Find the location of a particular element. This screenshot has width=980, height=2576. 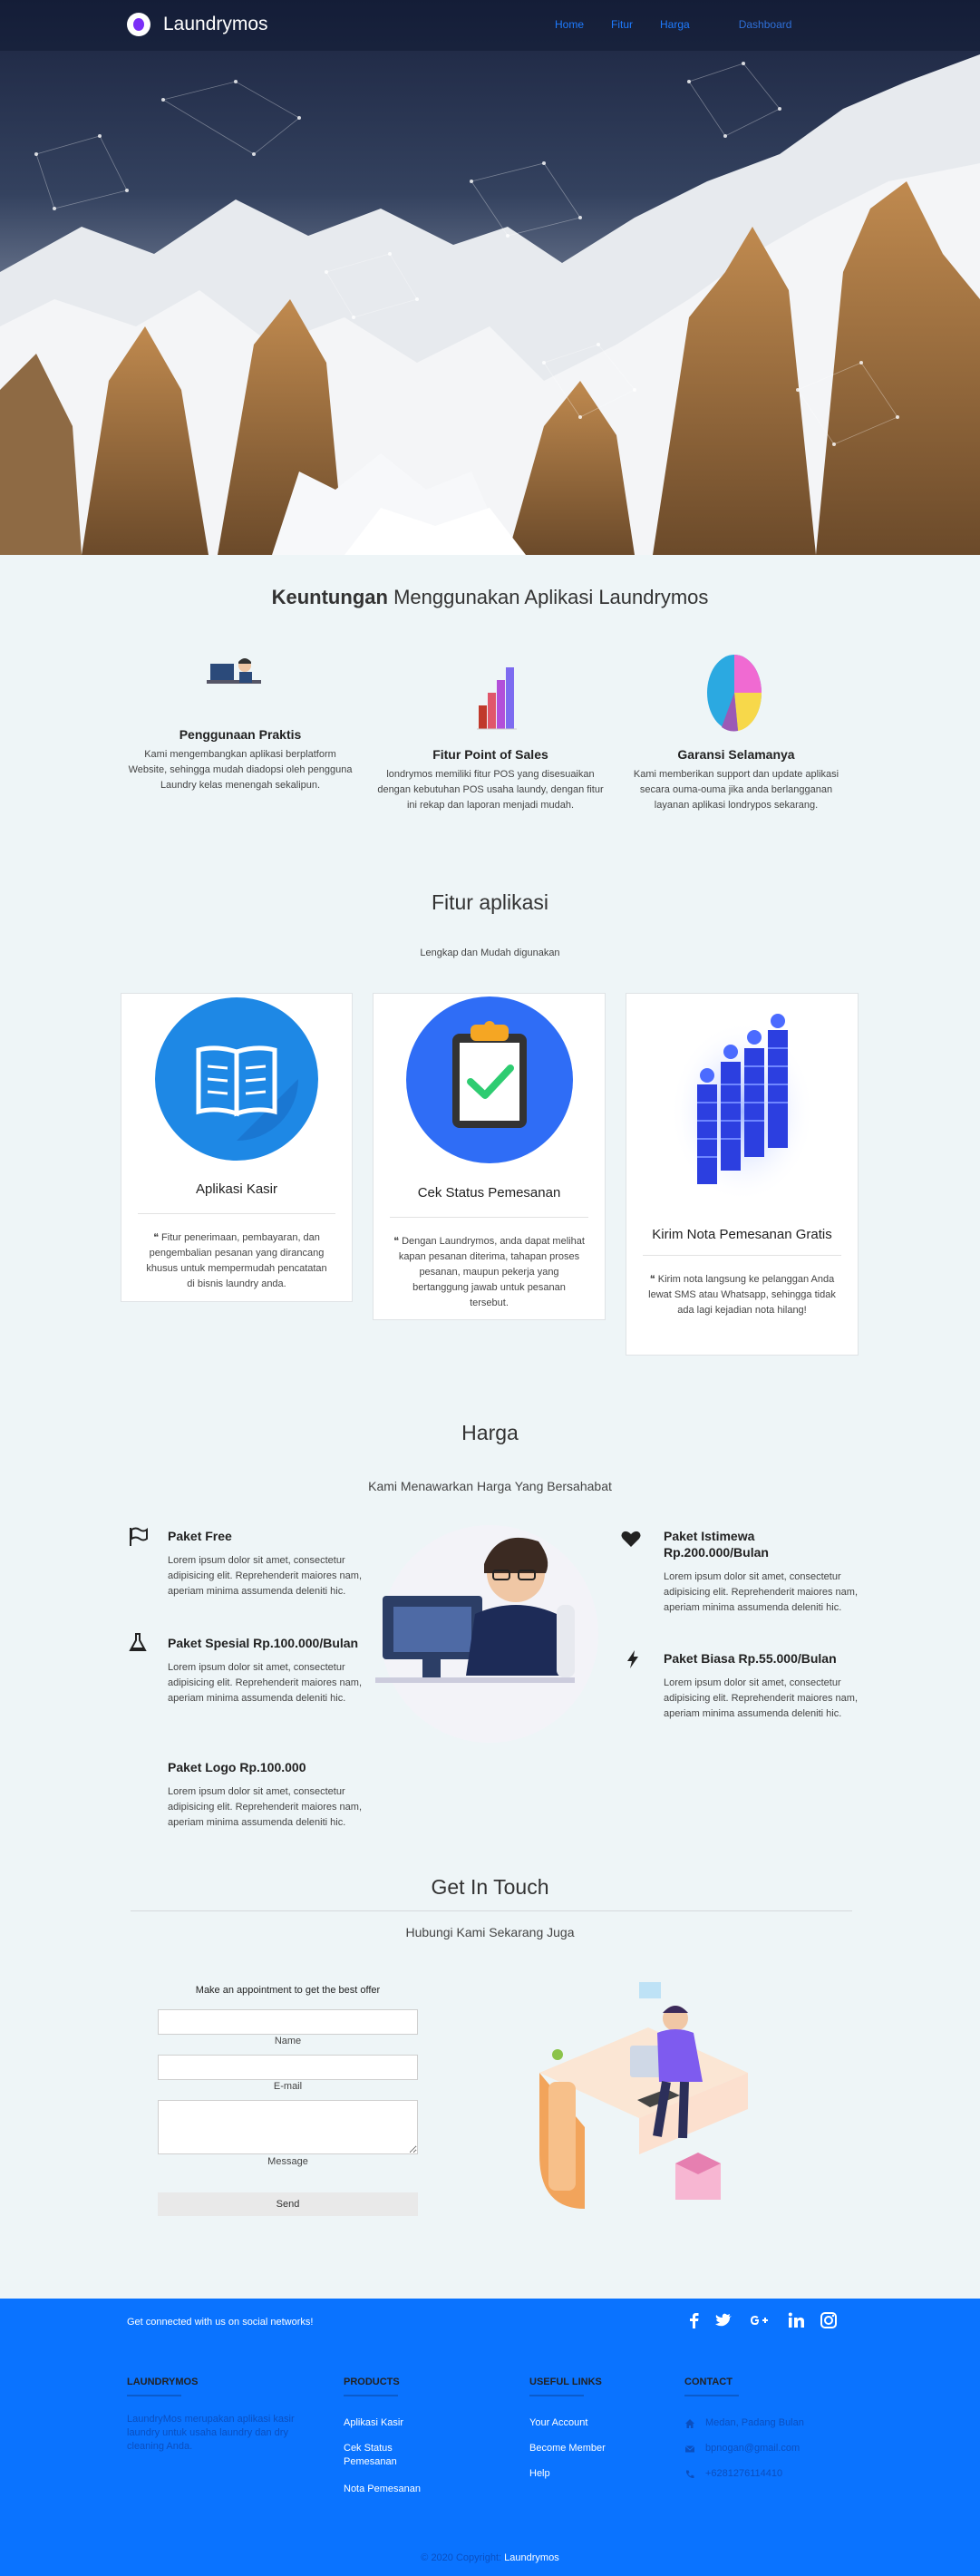

contact-phone: +6281276114410 is located at coordinates (744, 2473).